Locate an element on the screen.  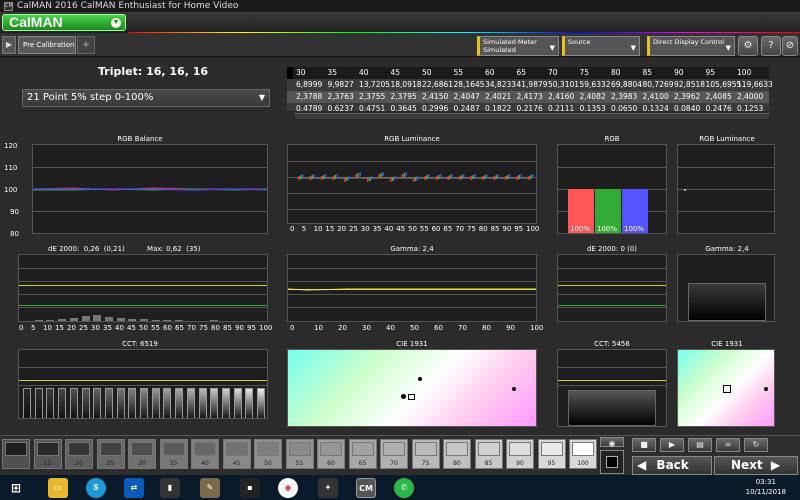
swatch-label: 100 is located at coordinates (583, 463).